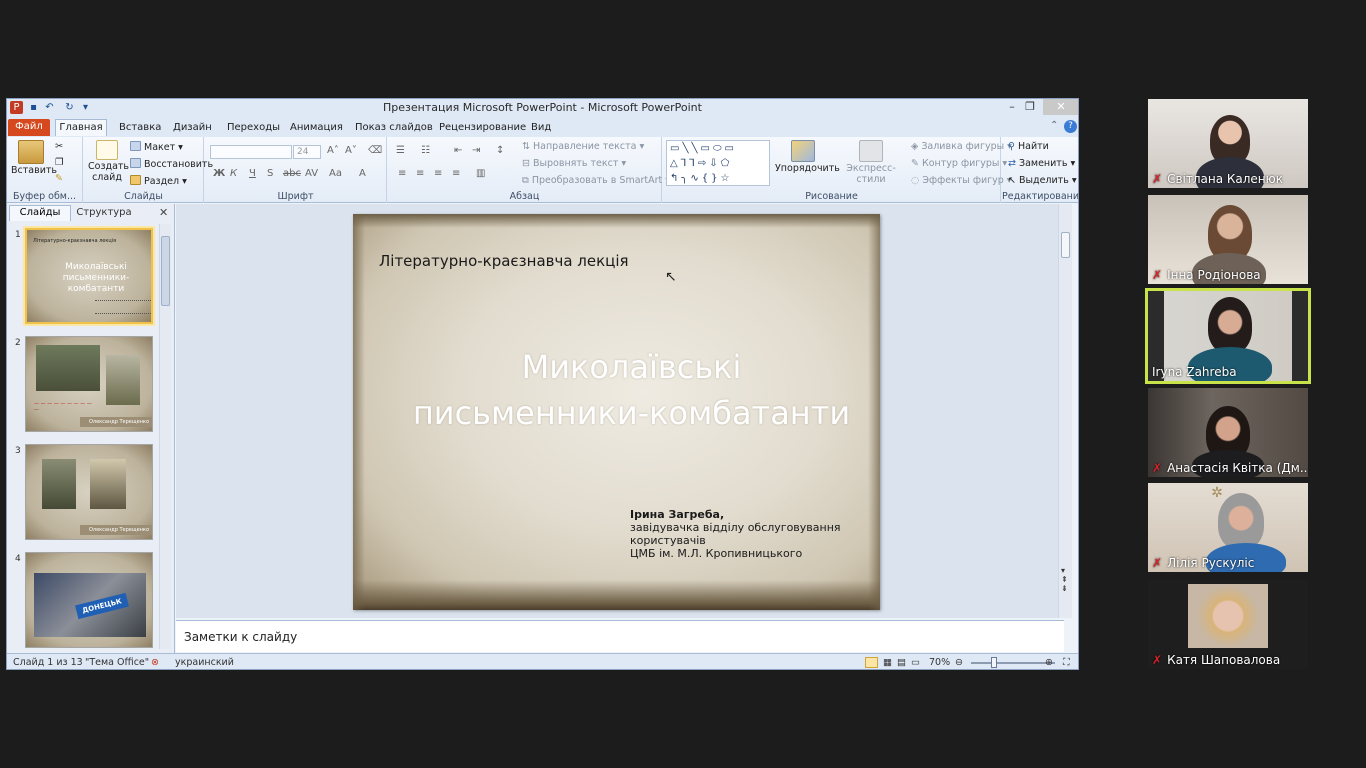  I want to click on smartart-icon: ⧉, so click(527, 180).